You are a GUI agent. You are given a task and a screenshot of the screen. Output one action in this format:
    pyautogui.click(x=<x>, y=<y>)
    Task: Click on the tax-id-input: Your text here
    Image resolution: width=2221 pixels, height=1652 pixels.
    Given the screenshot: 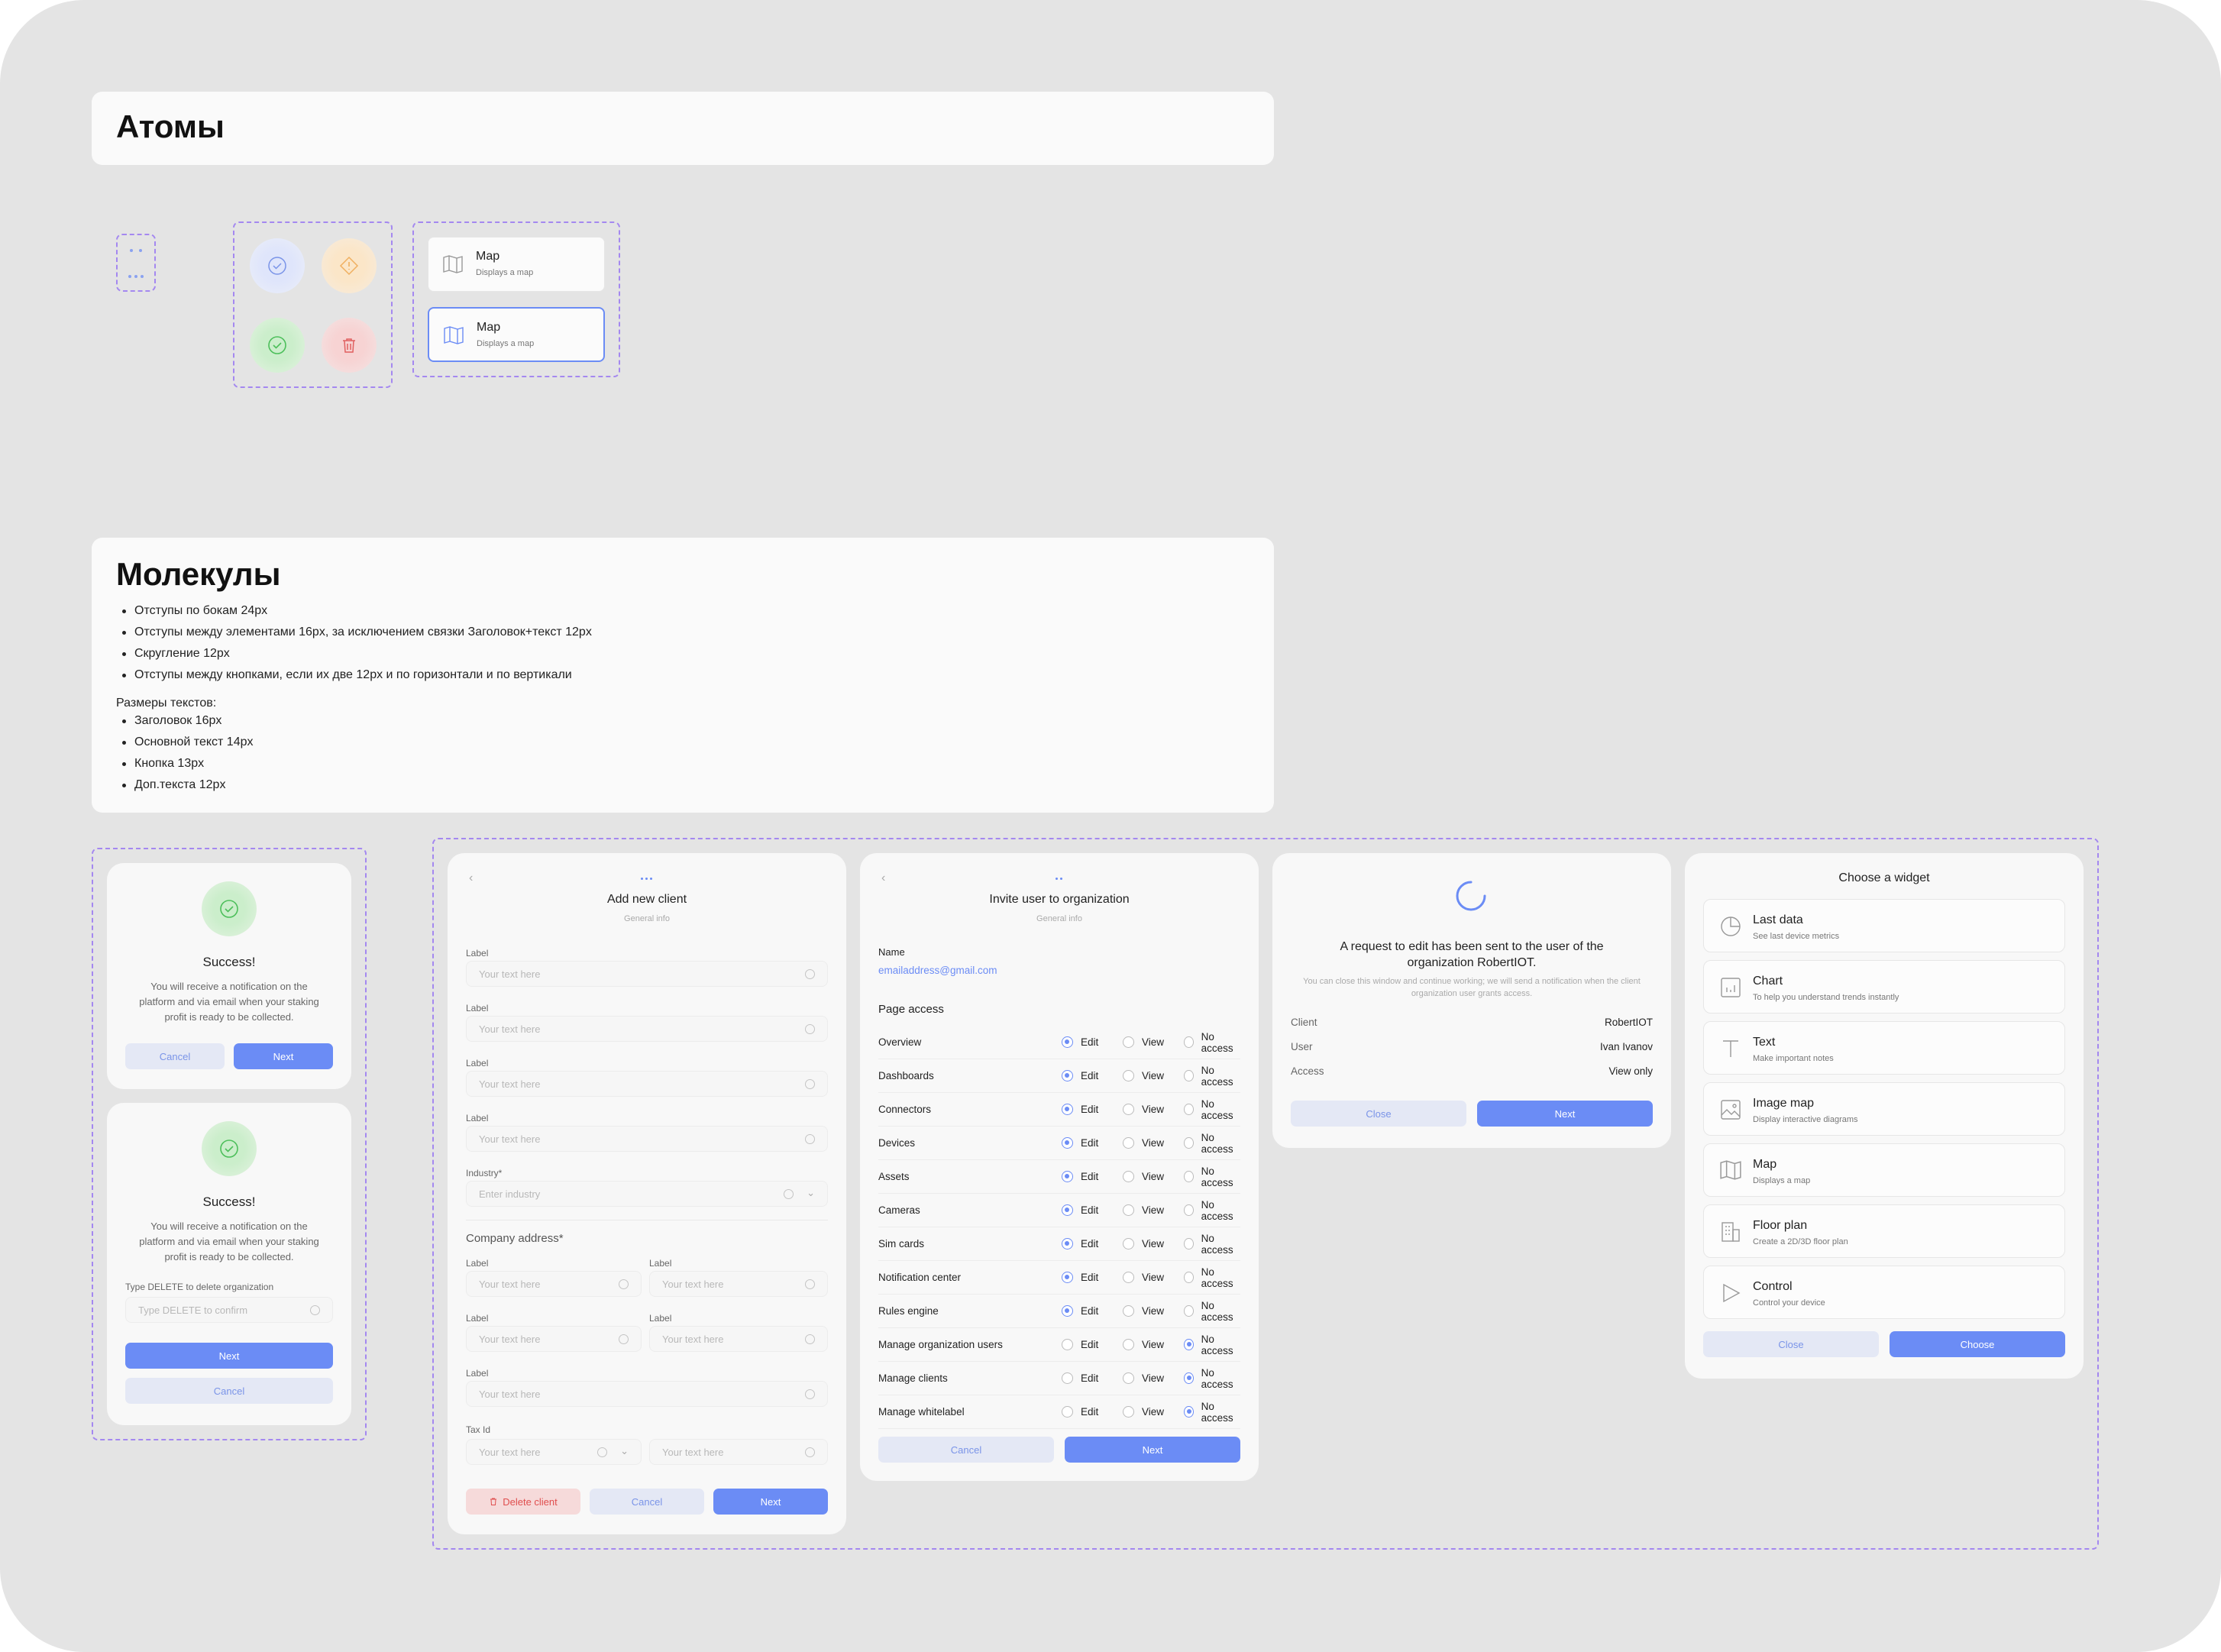 What is the action you would take?
    pyautogui.click(x=738, y=1452)
    